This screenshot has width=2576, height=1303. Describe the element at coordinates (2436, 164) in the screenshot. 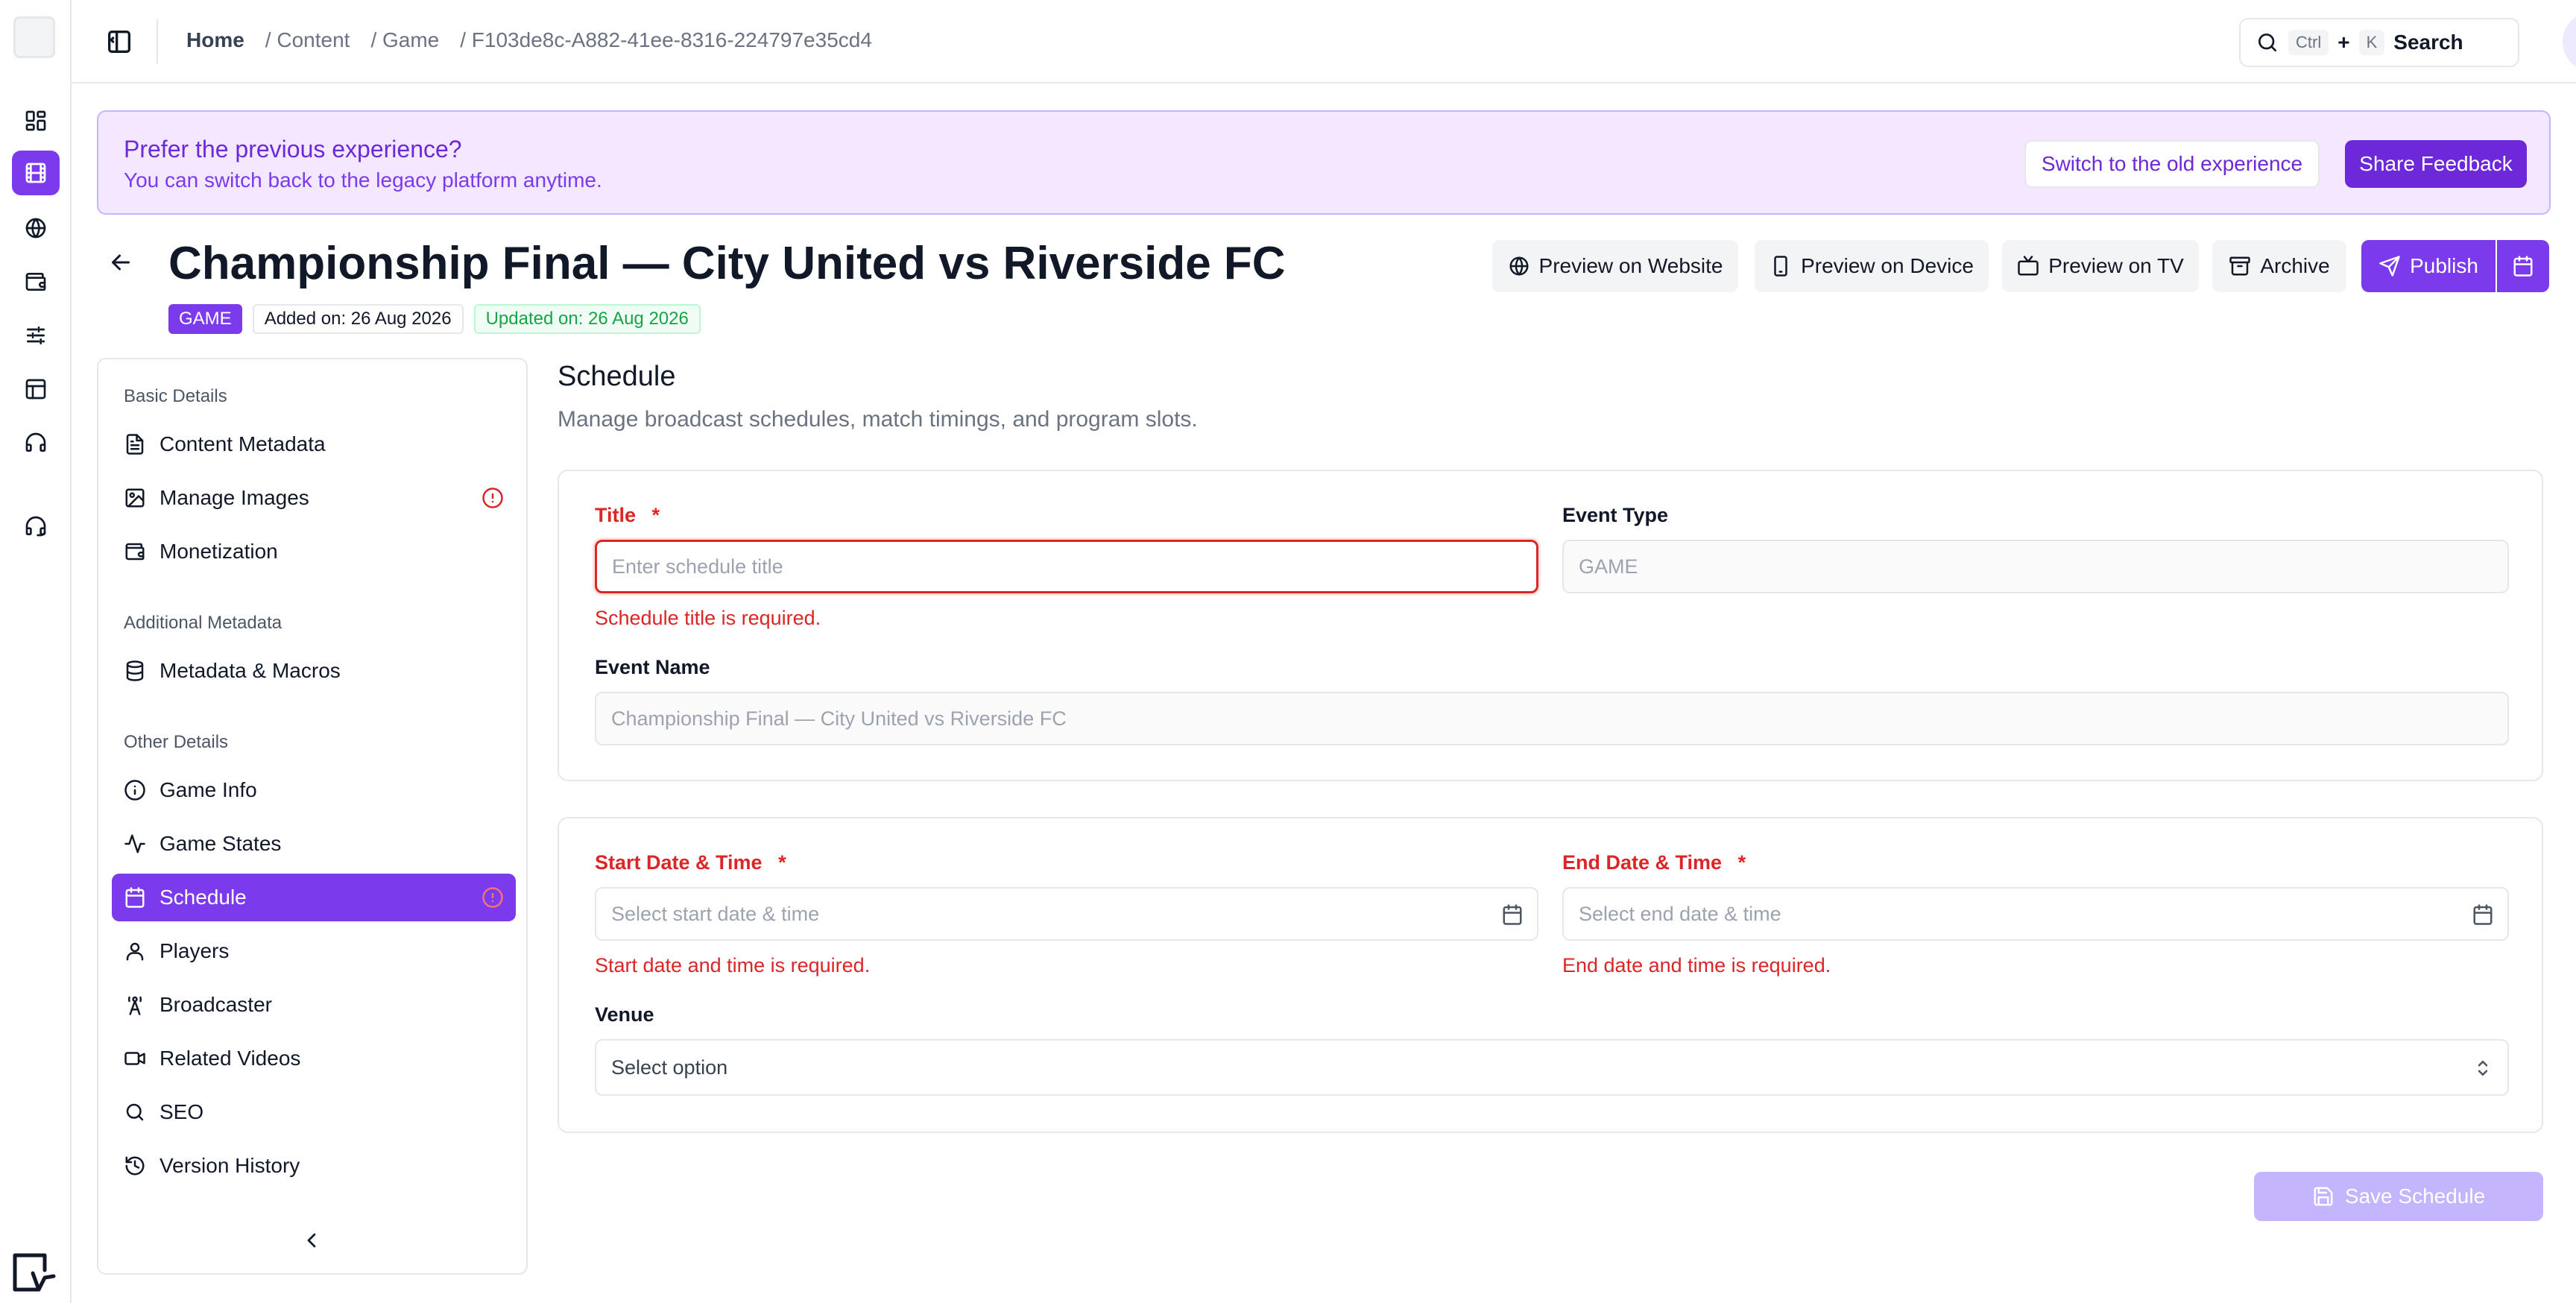

I see `share-feedback-button: Share Feedback` at that location.